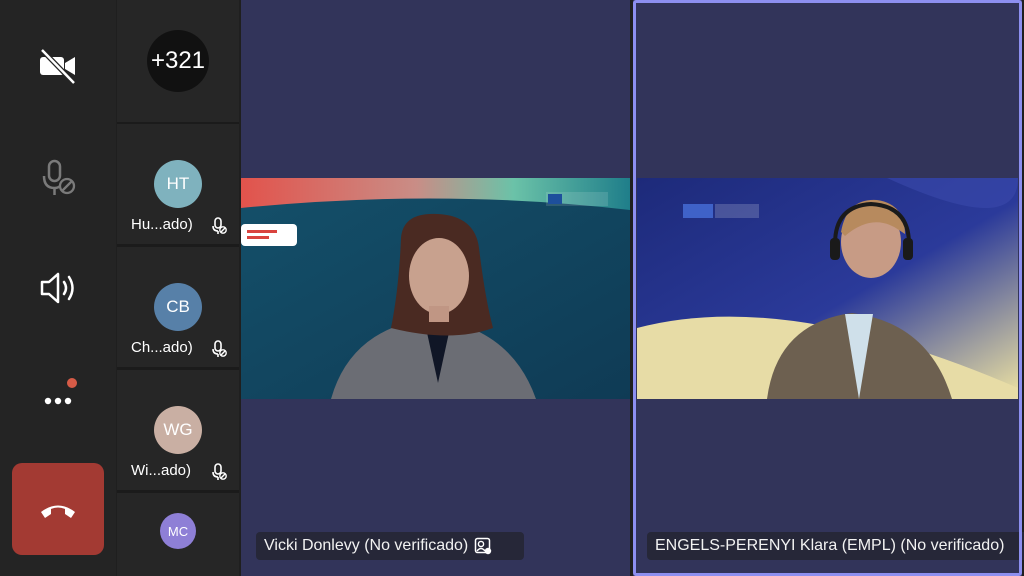  I want to click on avatar: HT, so click(178, 184).